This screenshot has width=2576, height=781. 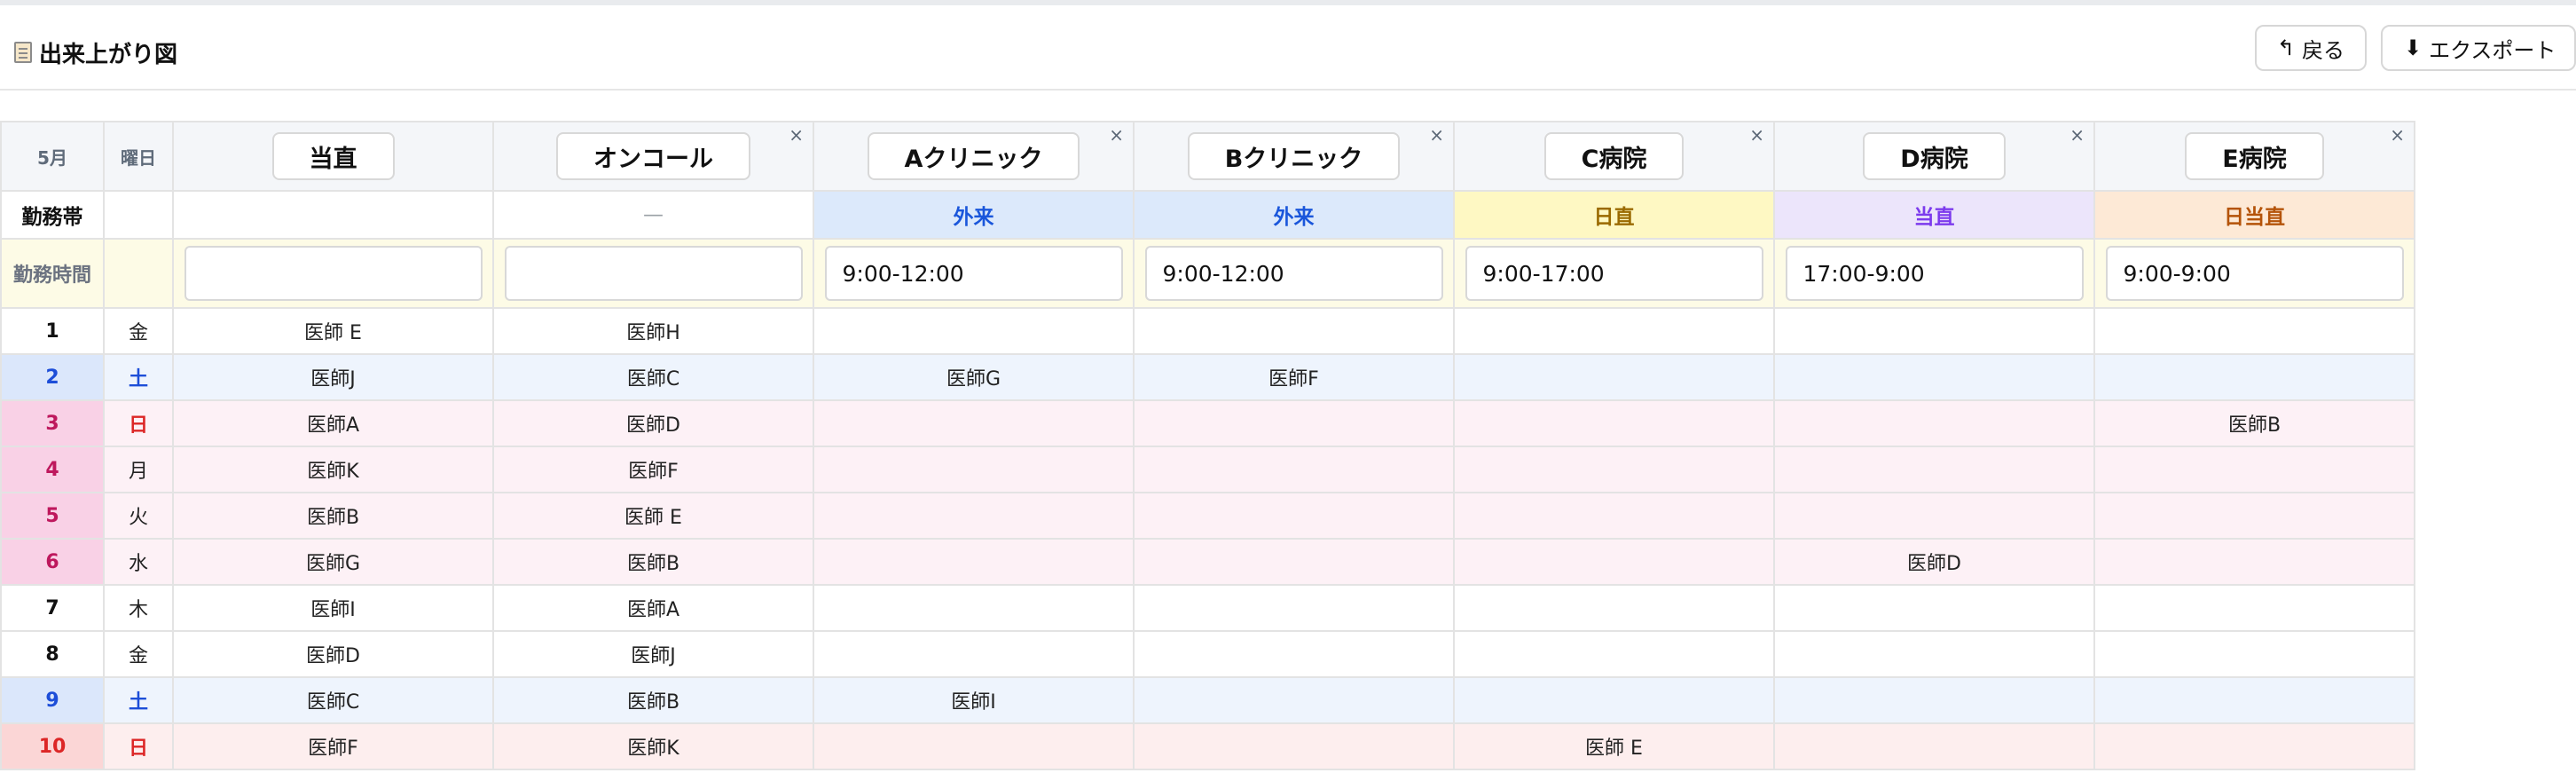 What do you see at coordinates (53, 655) in the screenshot?
I see `day-number: 8` at bounding box center [53, 655].